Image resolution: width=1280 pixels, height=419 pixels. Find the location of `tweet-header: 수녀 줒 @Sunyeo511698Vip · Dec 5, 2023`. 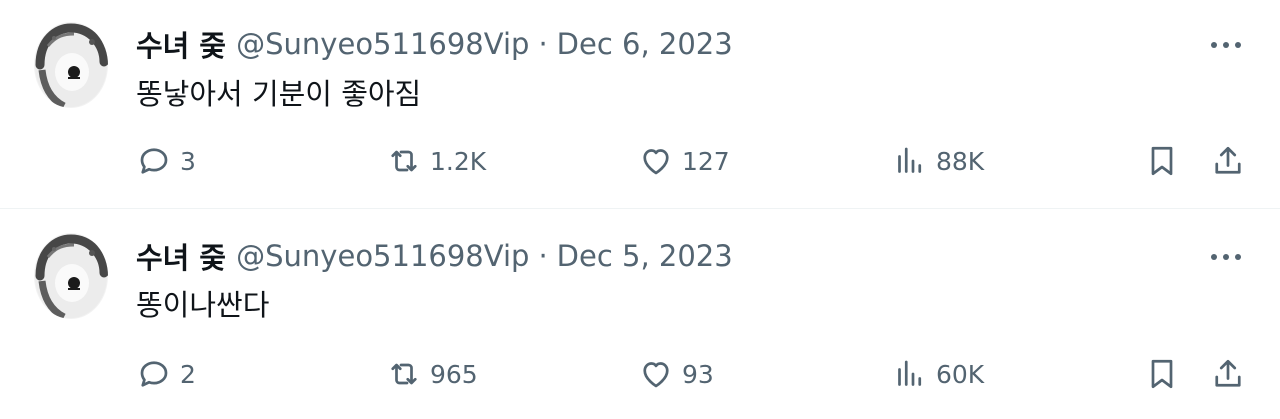

tweet-header: 수녀 줒 @Sunyeo511698Vip · Dec 5, 2023 is located at coordinates (434, 256).